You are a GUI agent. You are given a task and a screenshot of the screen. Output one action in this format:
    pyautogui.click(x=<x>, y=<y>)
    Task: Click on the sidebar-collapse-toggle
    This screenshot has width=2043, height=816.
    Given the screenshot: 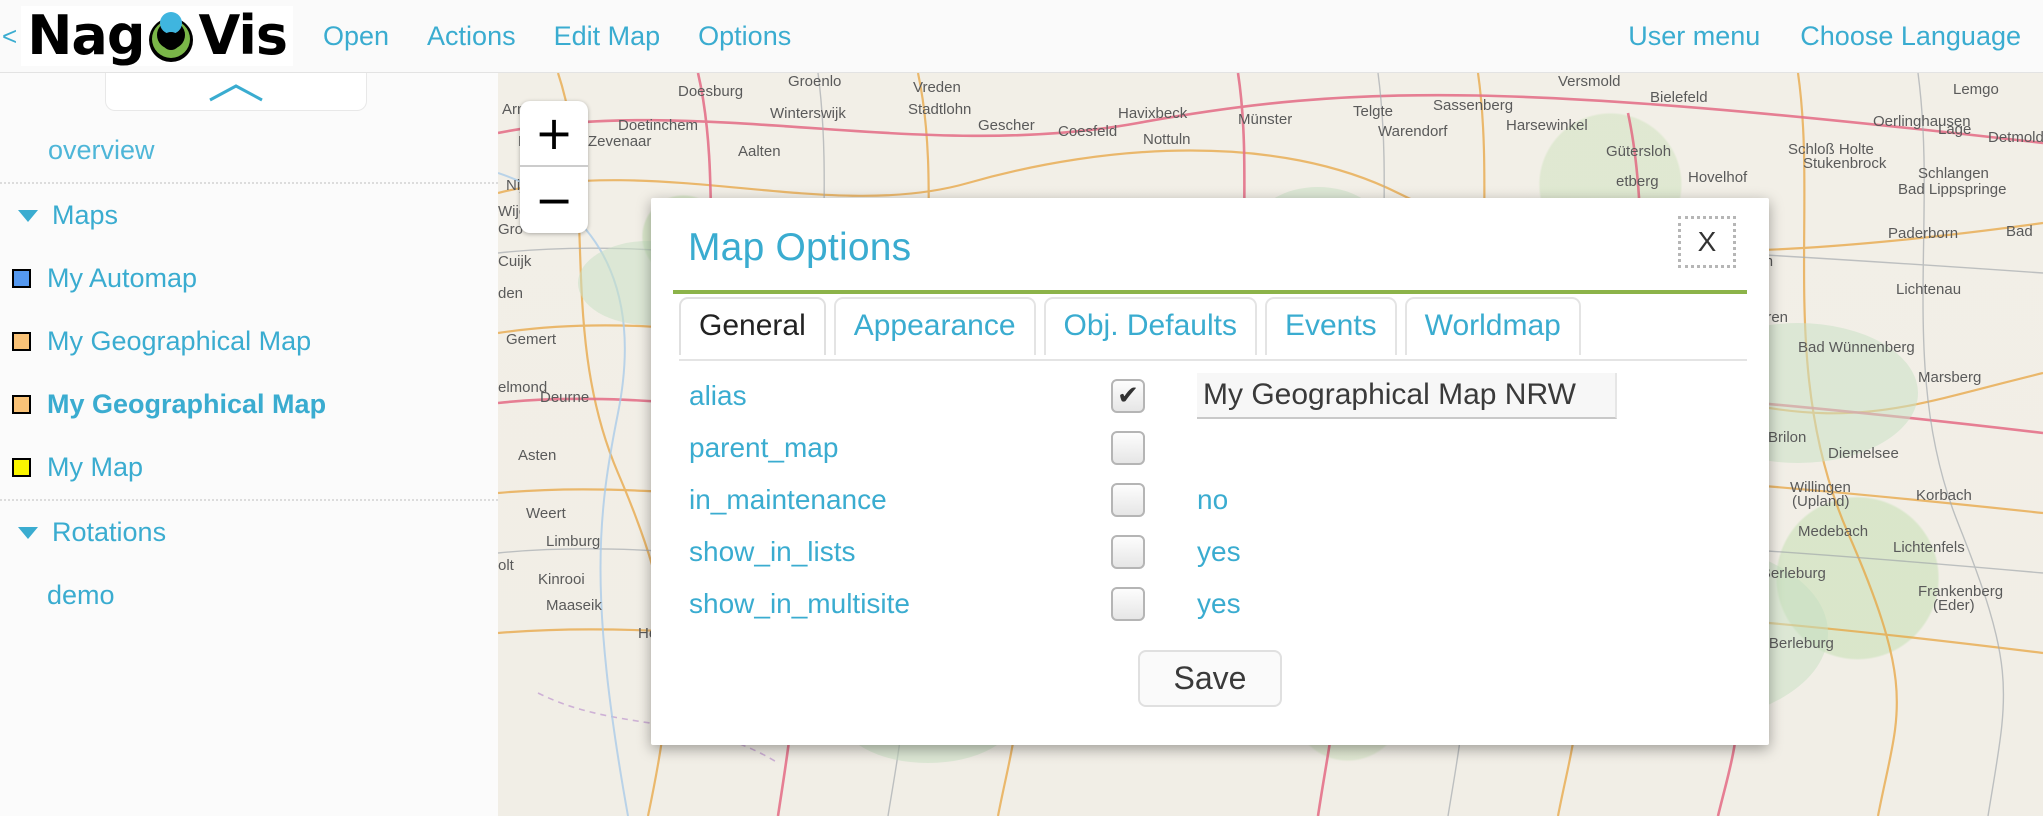 What is the action you would take?
    pyautogui.click(x=236, y=92)
    